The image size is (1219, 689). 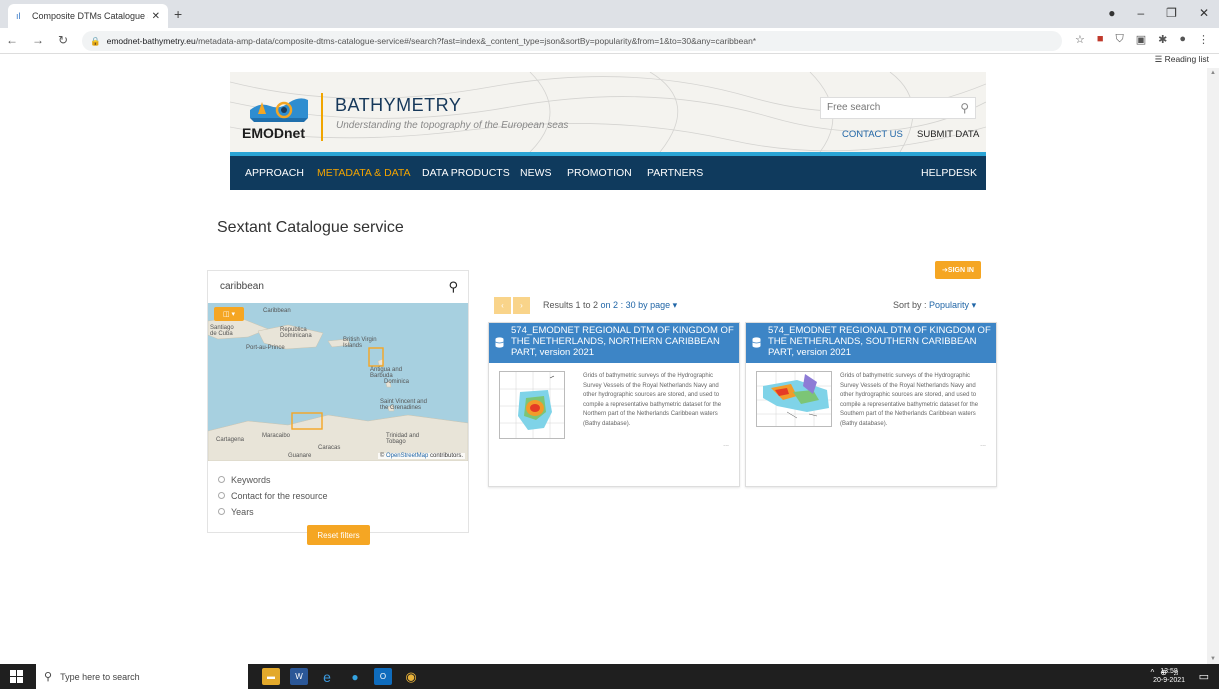 I want to click on nav-partners: PARTNERS, so click(x=675, y=173).